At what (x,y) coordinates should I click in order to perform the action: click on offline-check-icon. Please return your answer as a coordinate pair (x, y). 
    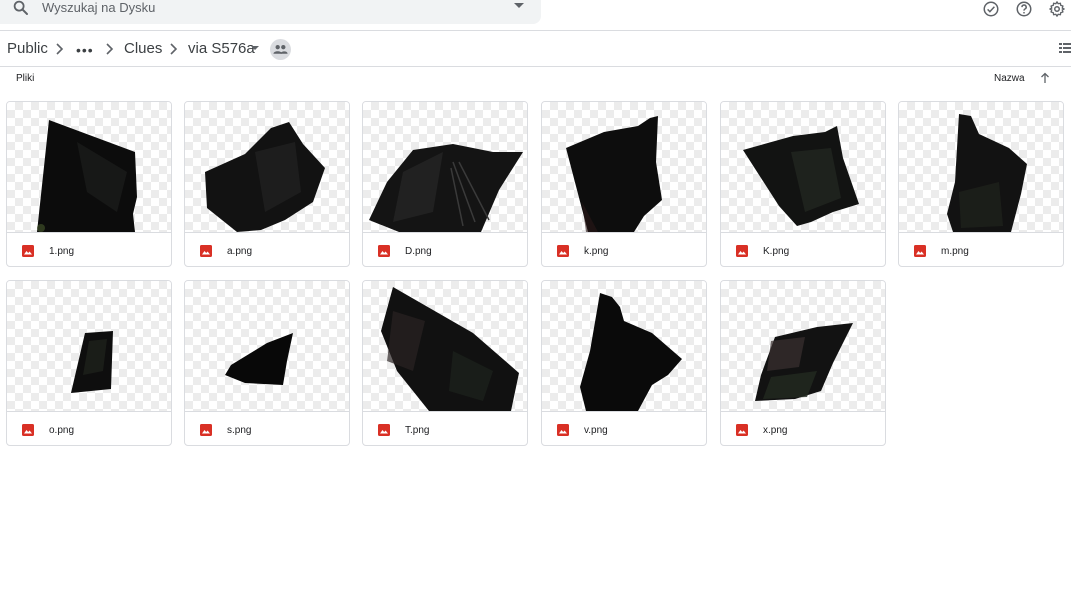
    Looking at the image, I should click on (991, 9).